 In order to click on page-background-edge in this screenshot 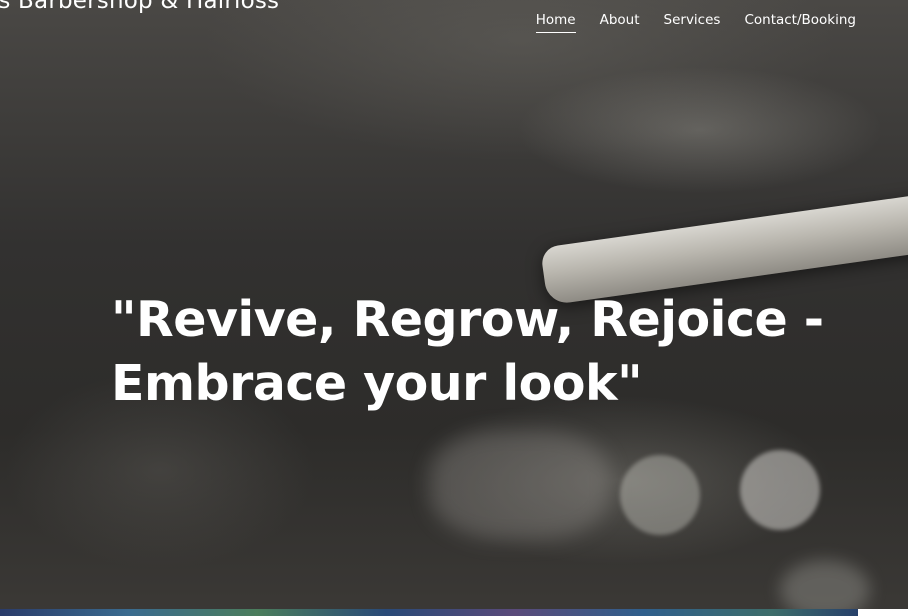, I will do `click(883, 612)`.